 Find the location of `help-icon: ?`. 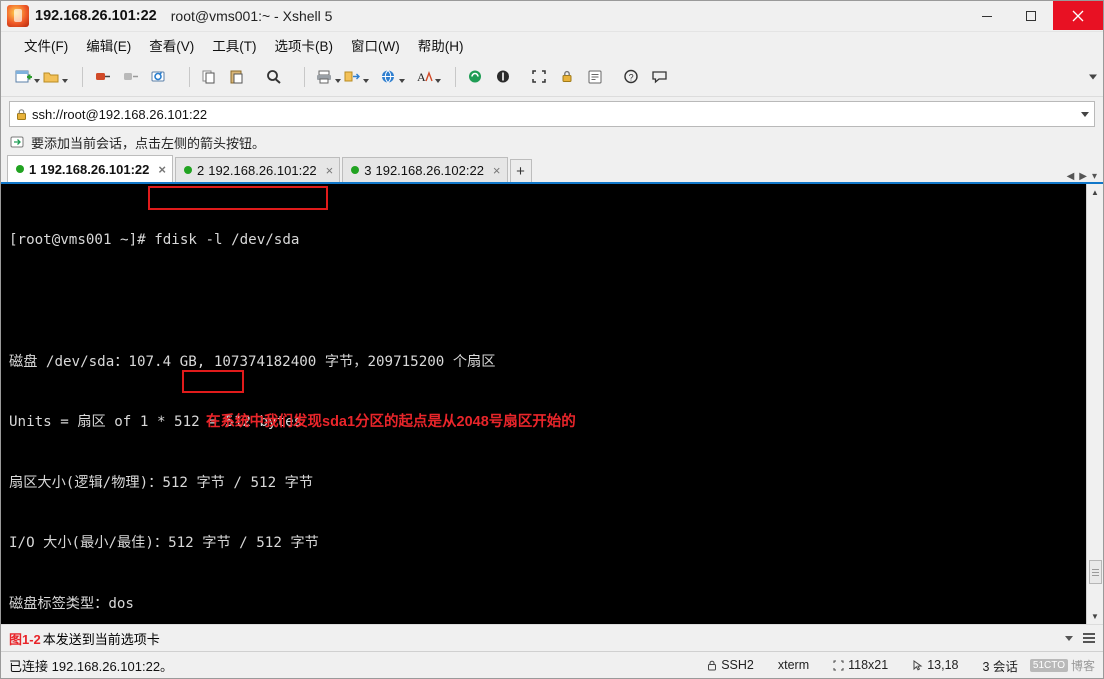

help-icon: ? is located at coordinates (632, 77).